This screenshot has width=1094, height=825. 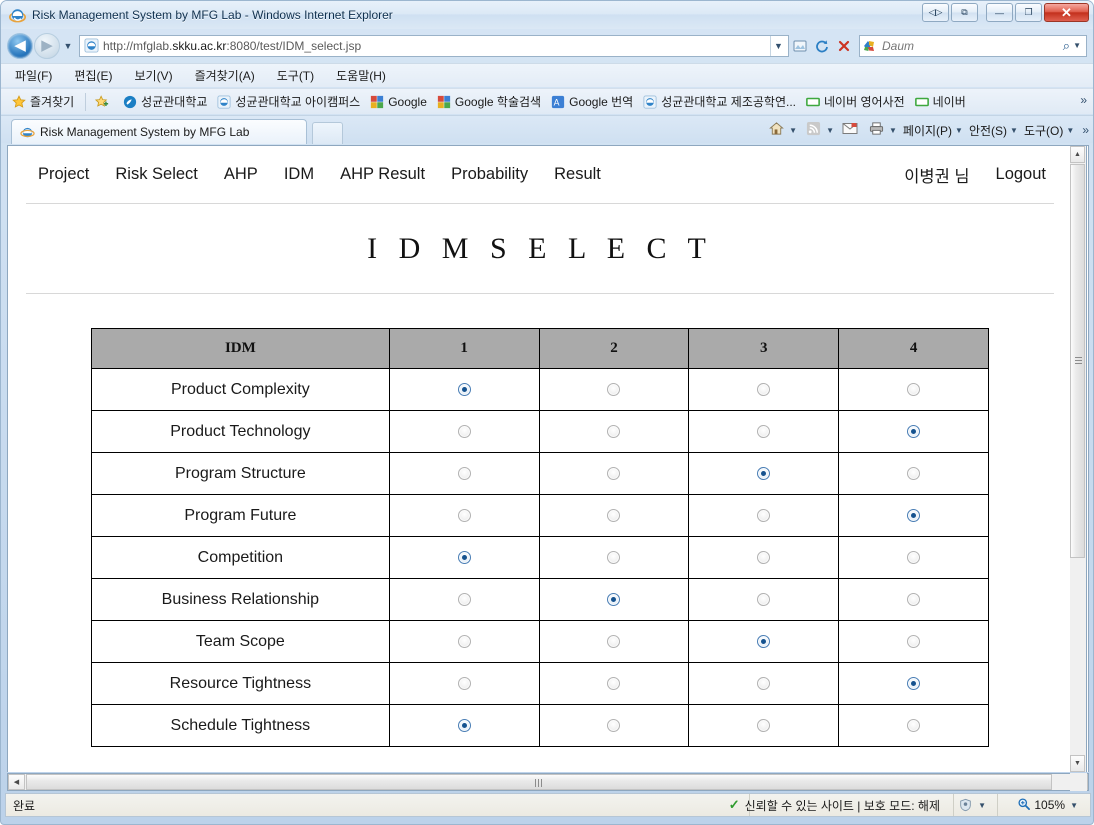 What do you see at coordinates (881, 130) in the screenshot?
I see `print-button: ▼` at bounding box center [881, 130].